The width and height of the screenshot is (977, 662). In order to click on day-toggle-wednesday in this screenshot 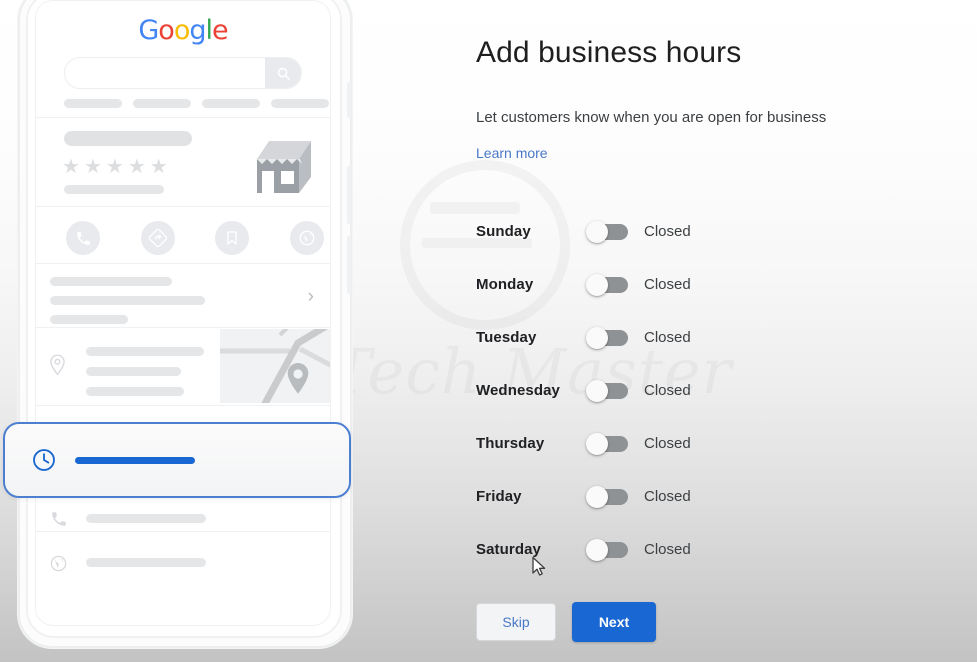, I will do `click(608, 390)`.